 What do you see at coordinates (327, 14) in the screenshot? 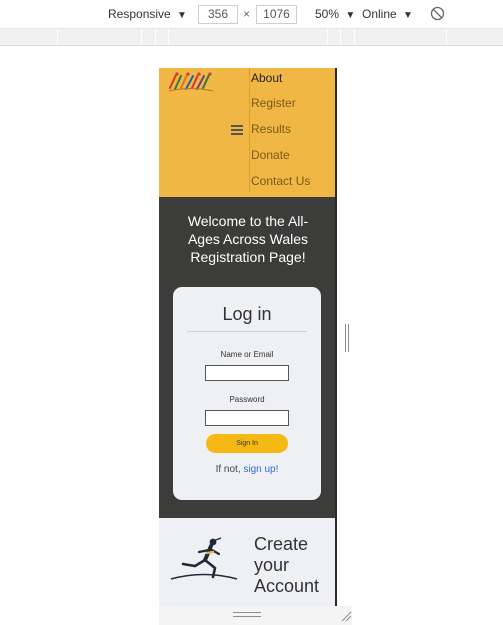
I see `zoom-label: 50%` at bounding box center [327, 14].